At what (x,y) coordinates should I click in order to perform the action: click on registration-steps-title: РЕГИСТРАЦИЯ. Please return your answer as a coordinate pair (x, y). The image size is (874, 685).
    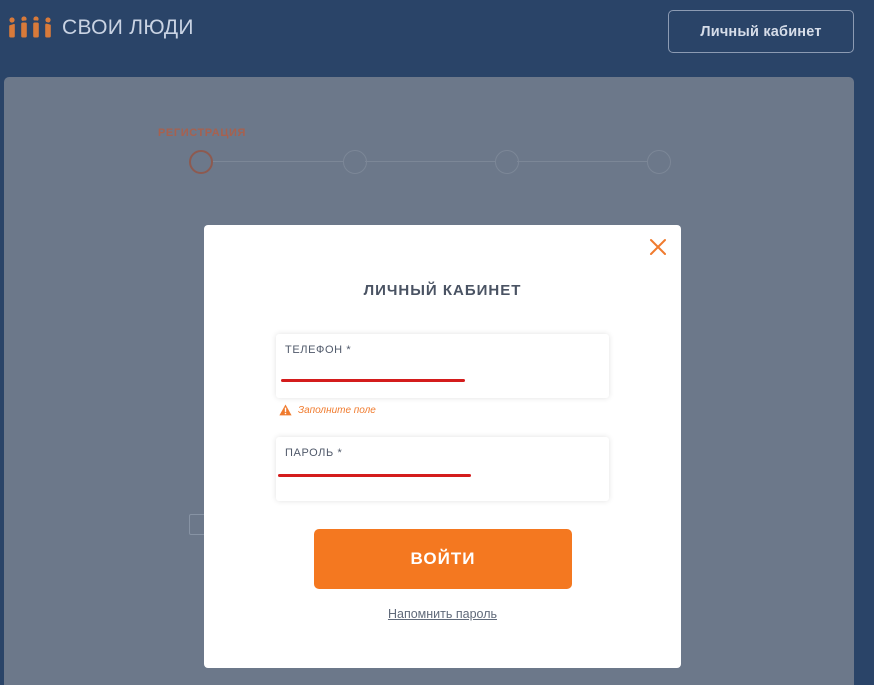
    Looking at the image, I should click on (202, 133).